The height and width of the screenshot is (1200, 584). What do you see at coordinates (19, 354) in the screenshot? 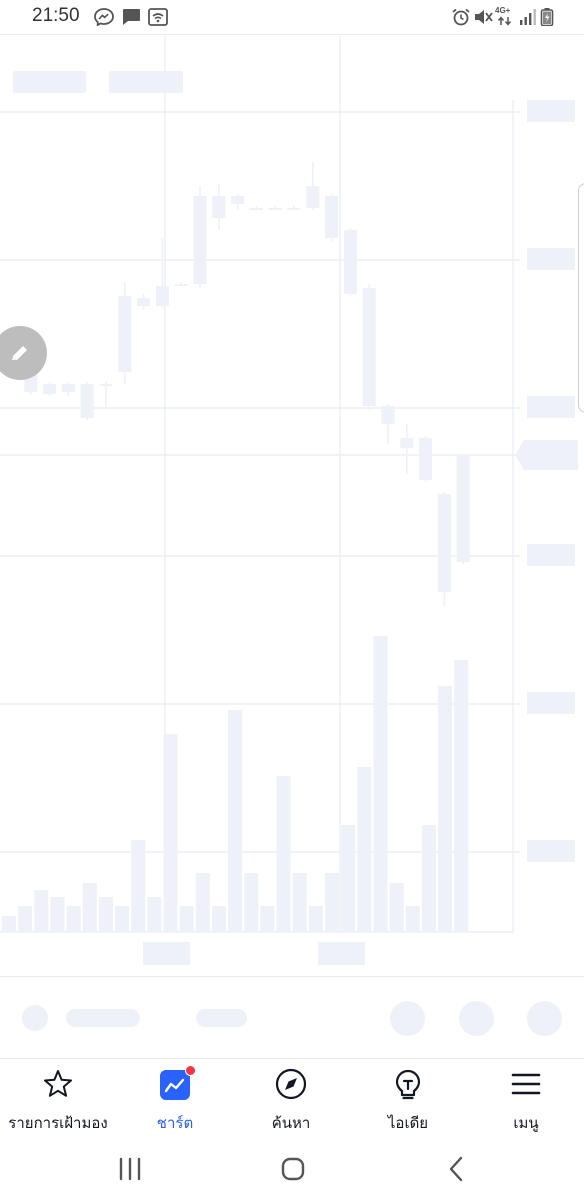
I see `pencil-icon` at bounding box center [19, 354].